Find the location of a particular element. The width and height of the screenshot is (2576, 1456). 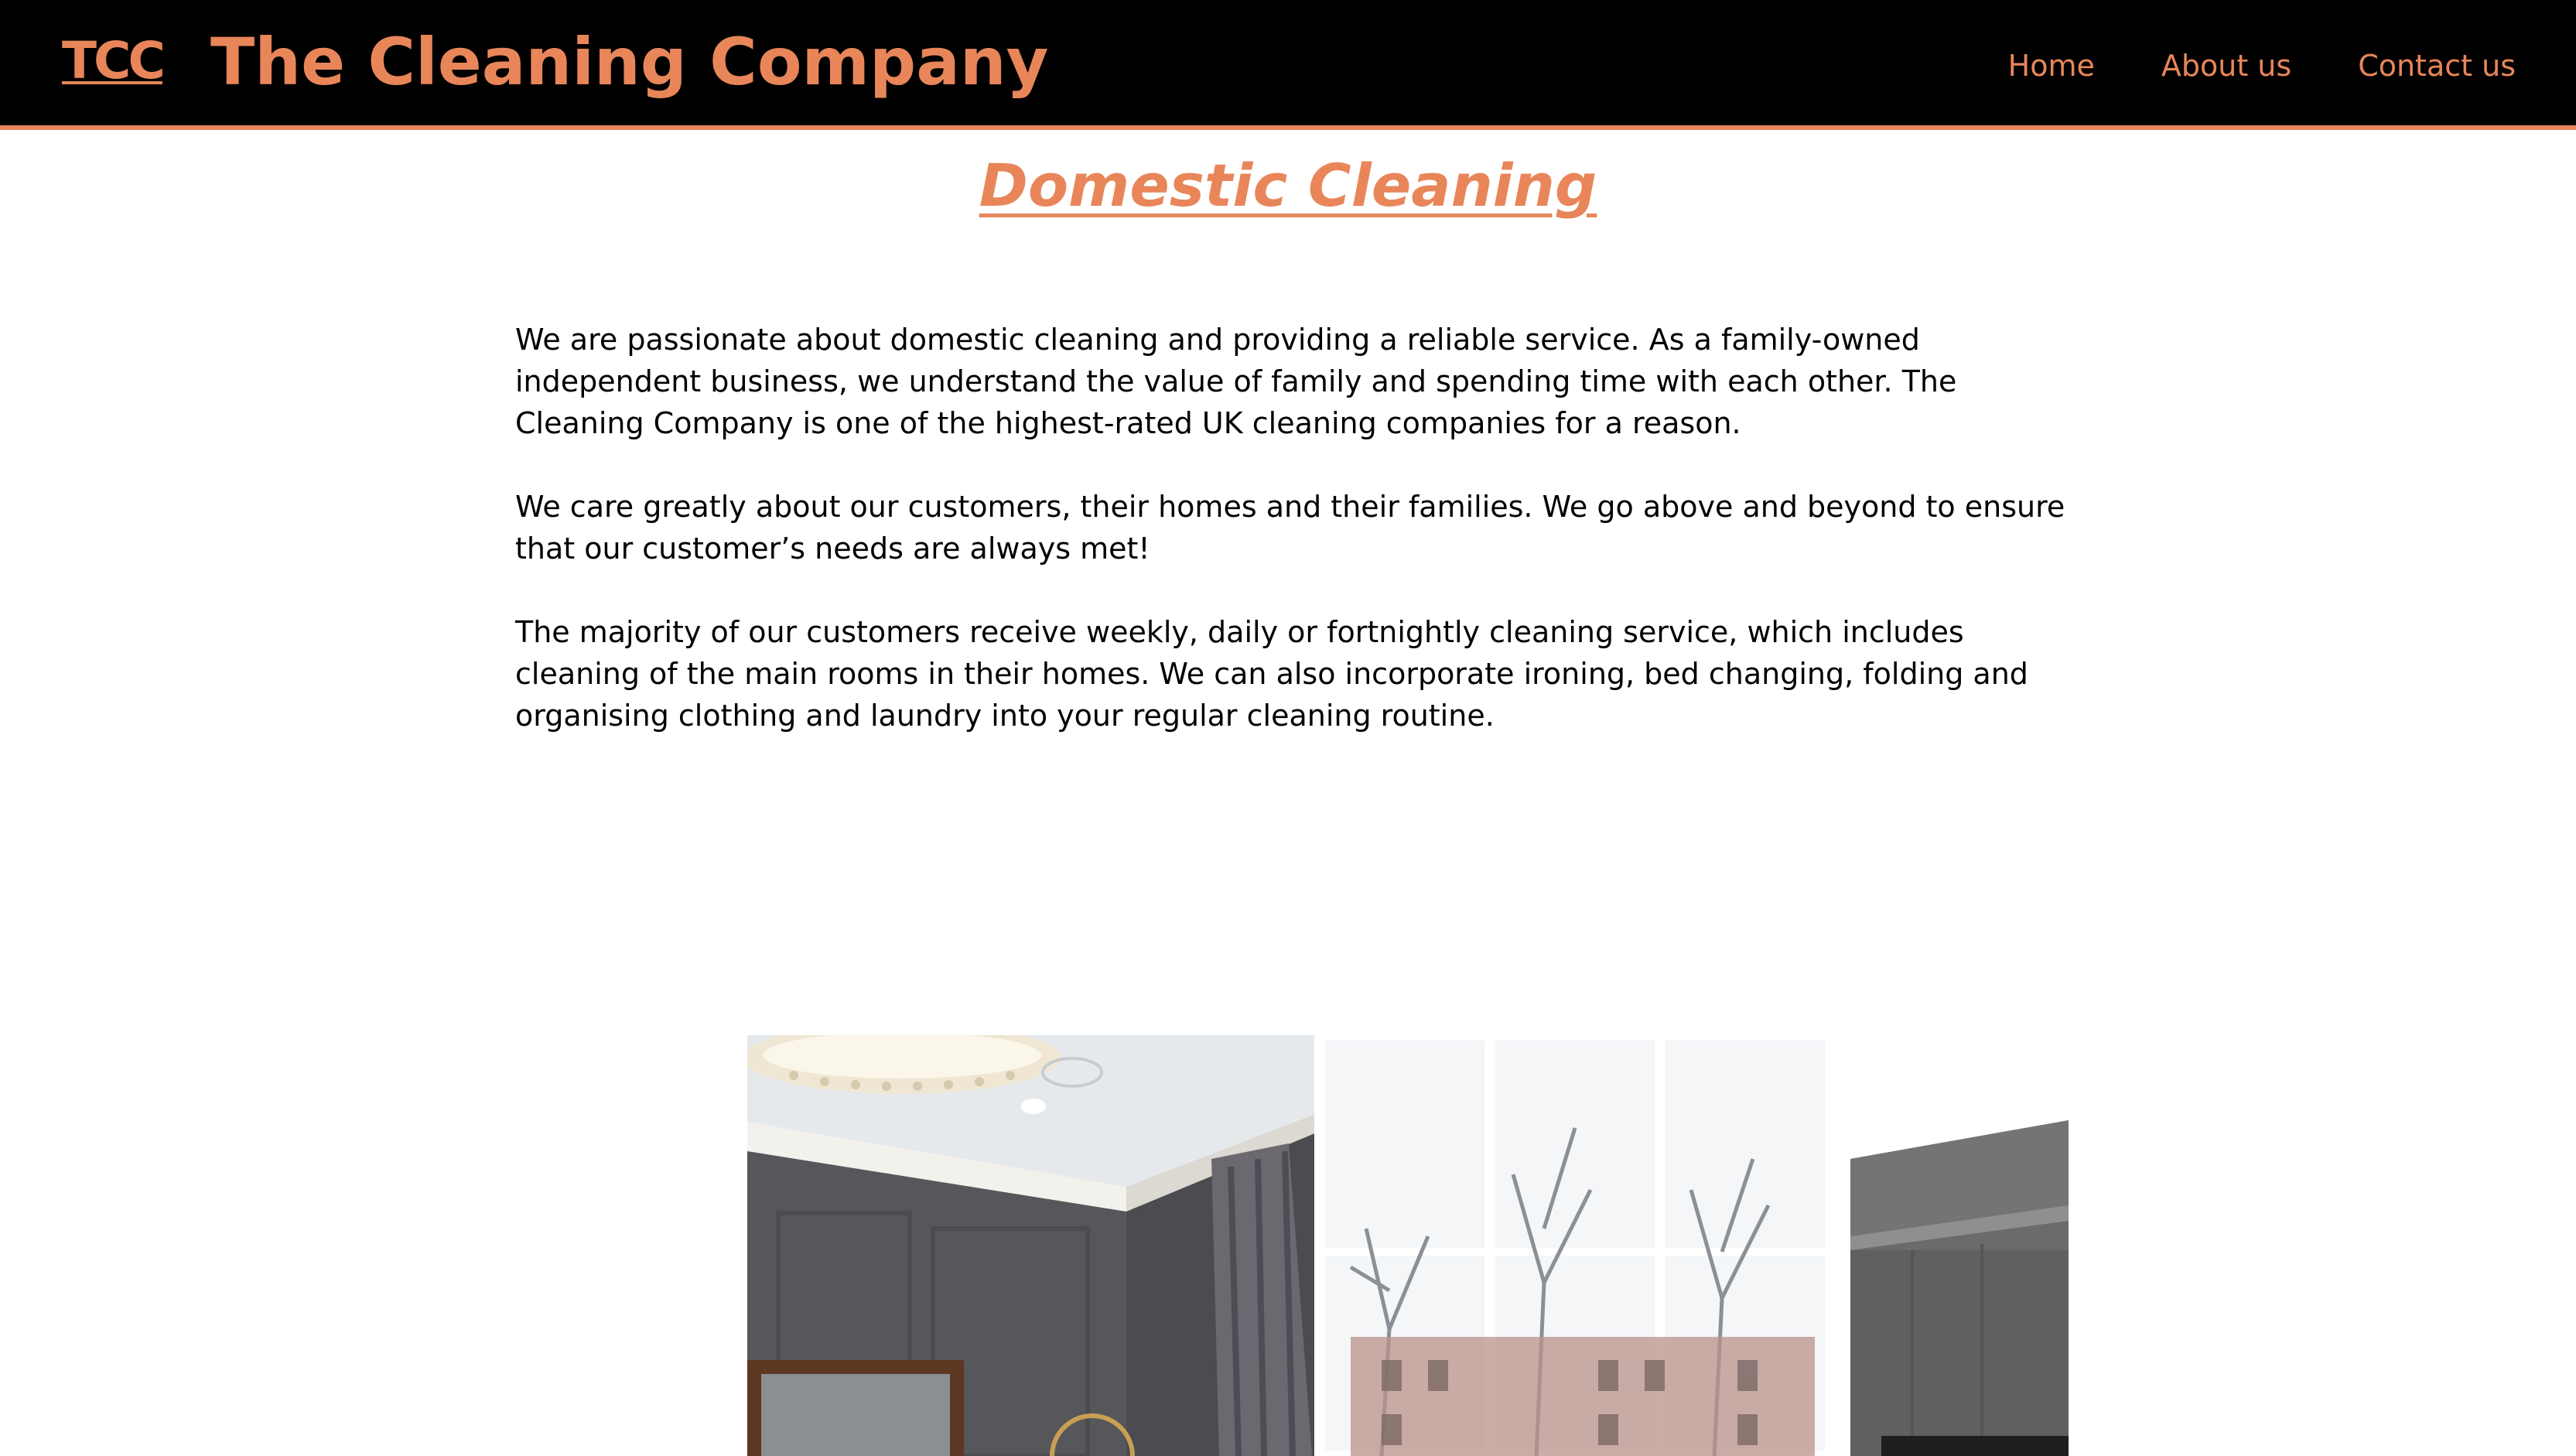

room-photo-image is located at coordinates (1288, 1246).